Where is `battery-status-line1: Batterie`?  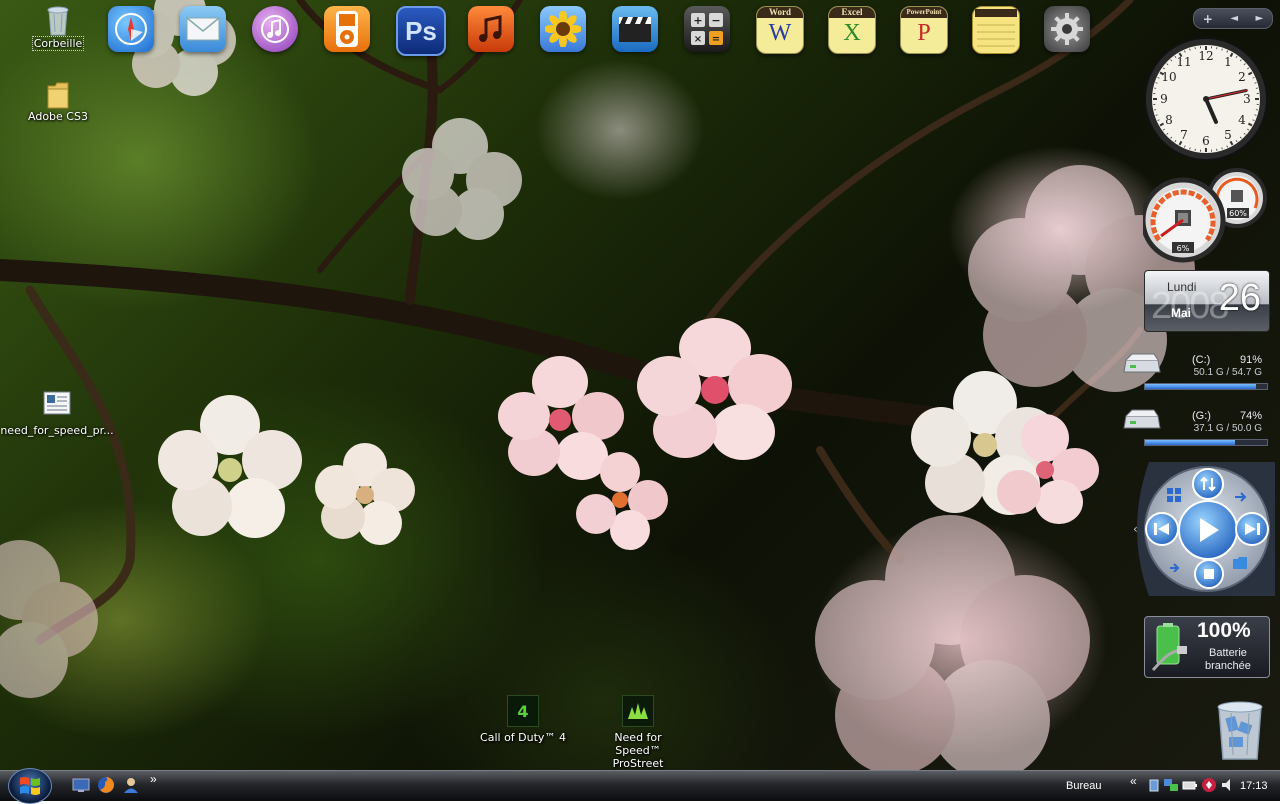 battery-status-line1: Batterie is located at coordinates (1228, 653).